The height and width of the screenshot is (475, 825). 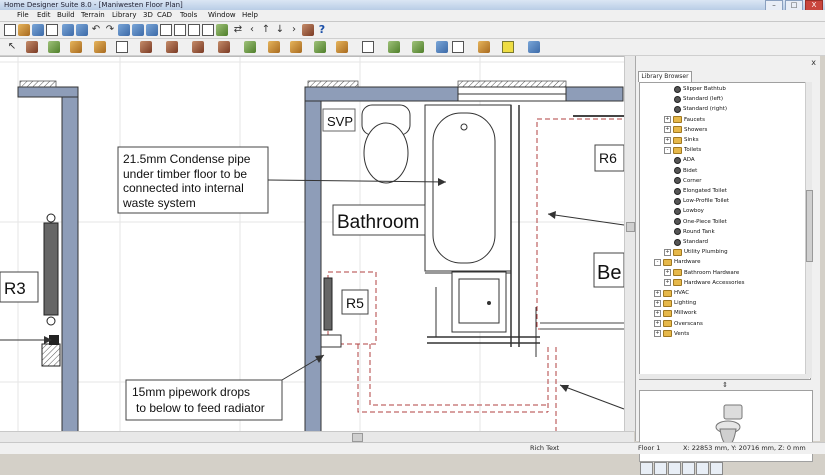 I want to click on close-icon: x, so click(x=813, y=63).